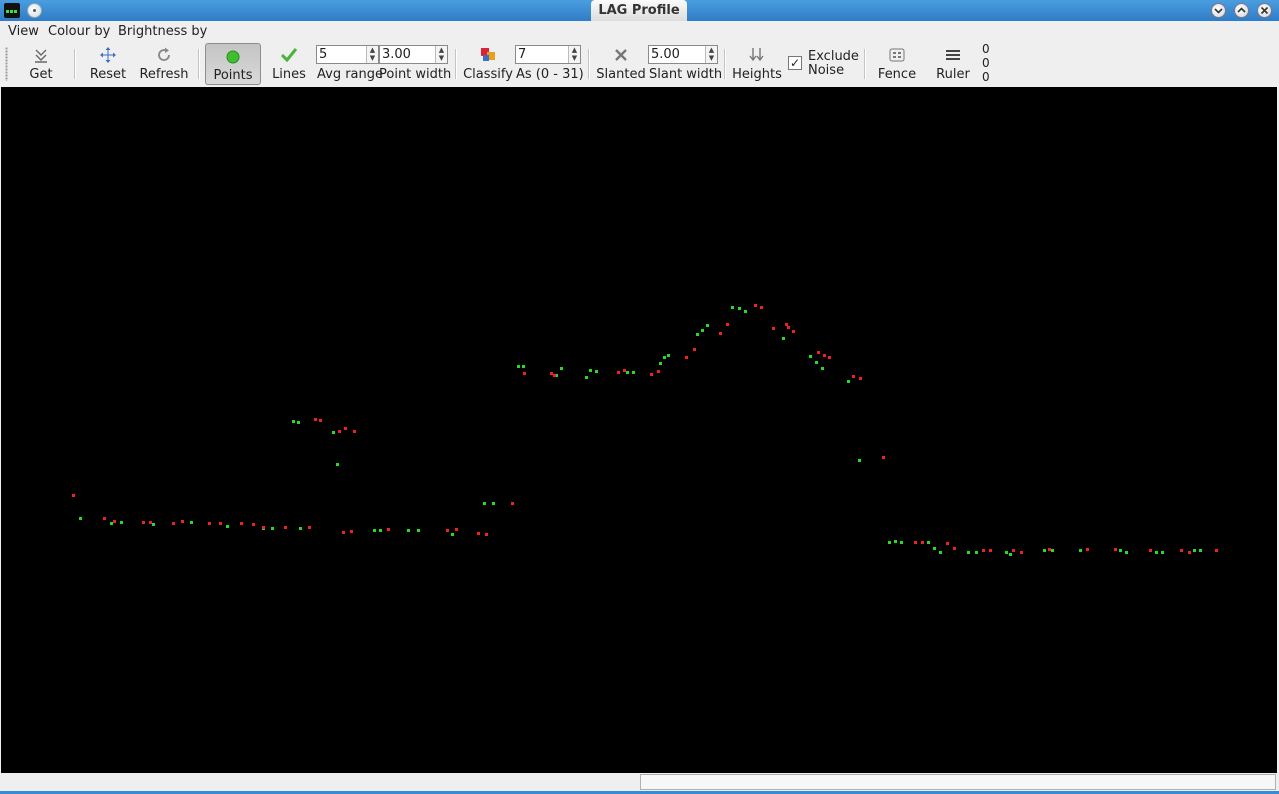 The height and width of the screenshot is (794, 1279). What do you see at coordinates (108, 64) in the screenshot?
I see `reset-button: Reset` at bounding box center [108, 64].